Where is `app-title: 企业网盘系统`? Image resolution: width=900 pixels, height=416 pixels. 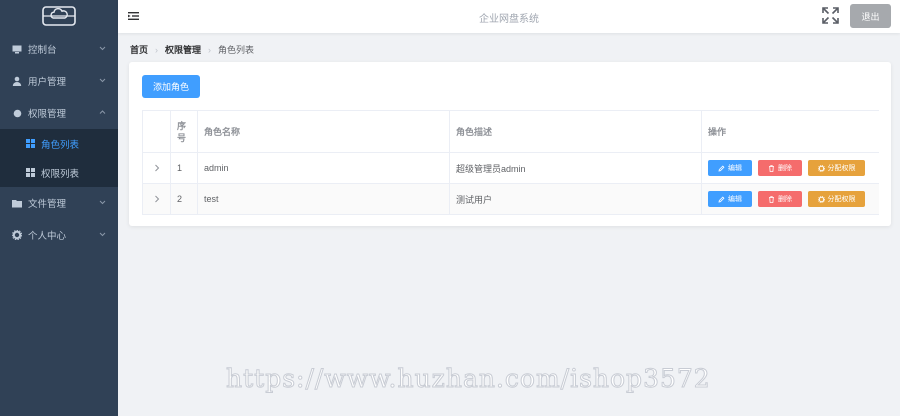 app-title: 企业网盘系统 is located at coordinates (509, 19).